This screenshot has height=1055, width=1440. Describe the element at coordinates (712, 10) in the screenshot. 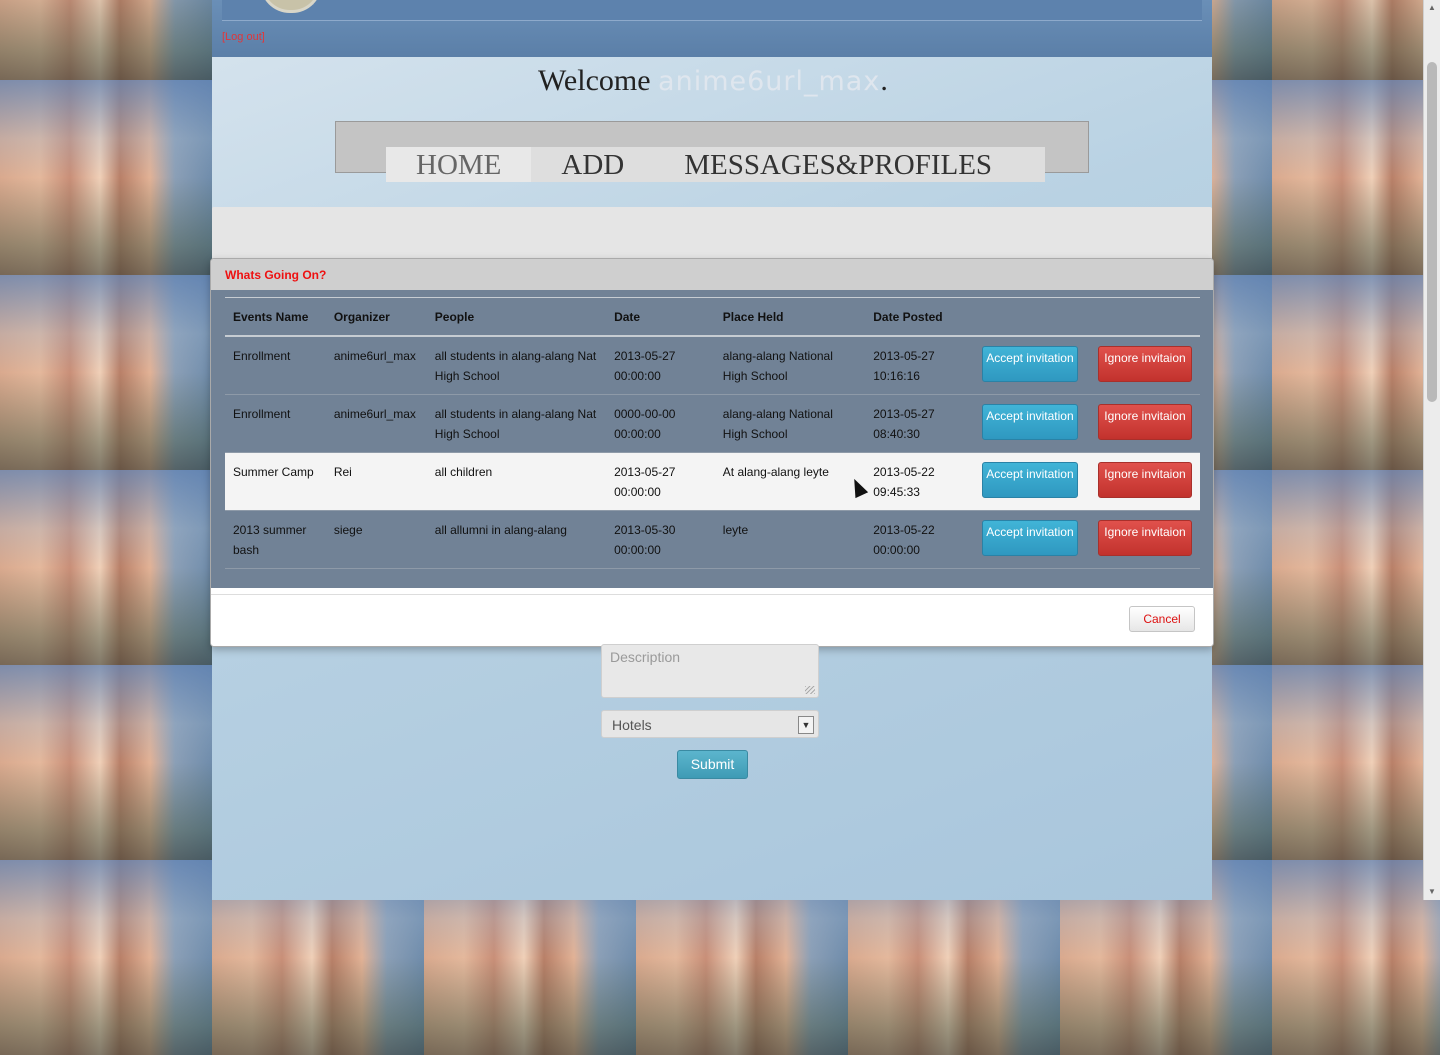

I see `header-banner` at that location.